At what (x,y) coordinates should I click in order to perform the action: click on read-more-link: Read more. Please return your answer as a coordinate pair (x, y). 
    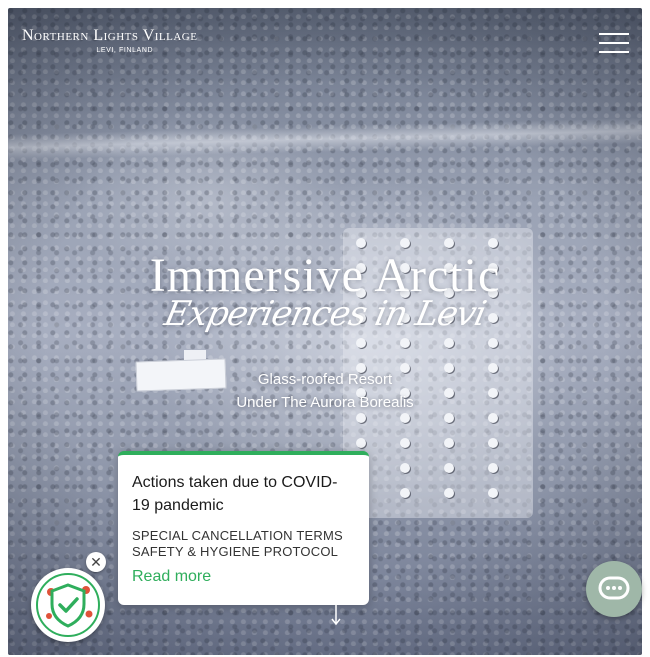
    Looking at the image, I should click on (171, 577).